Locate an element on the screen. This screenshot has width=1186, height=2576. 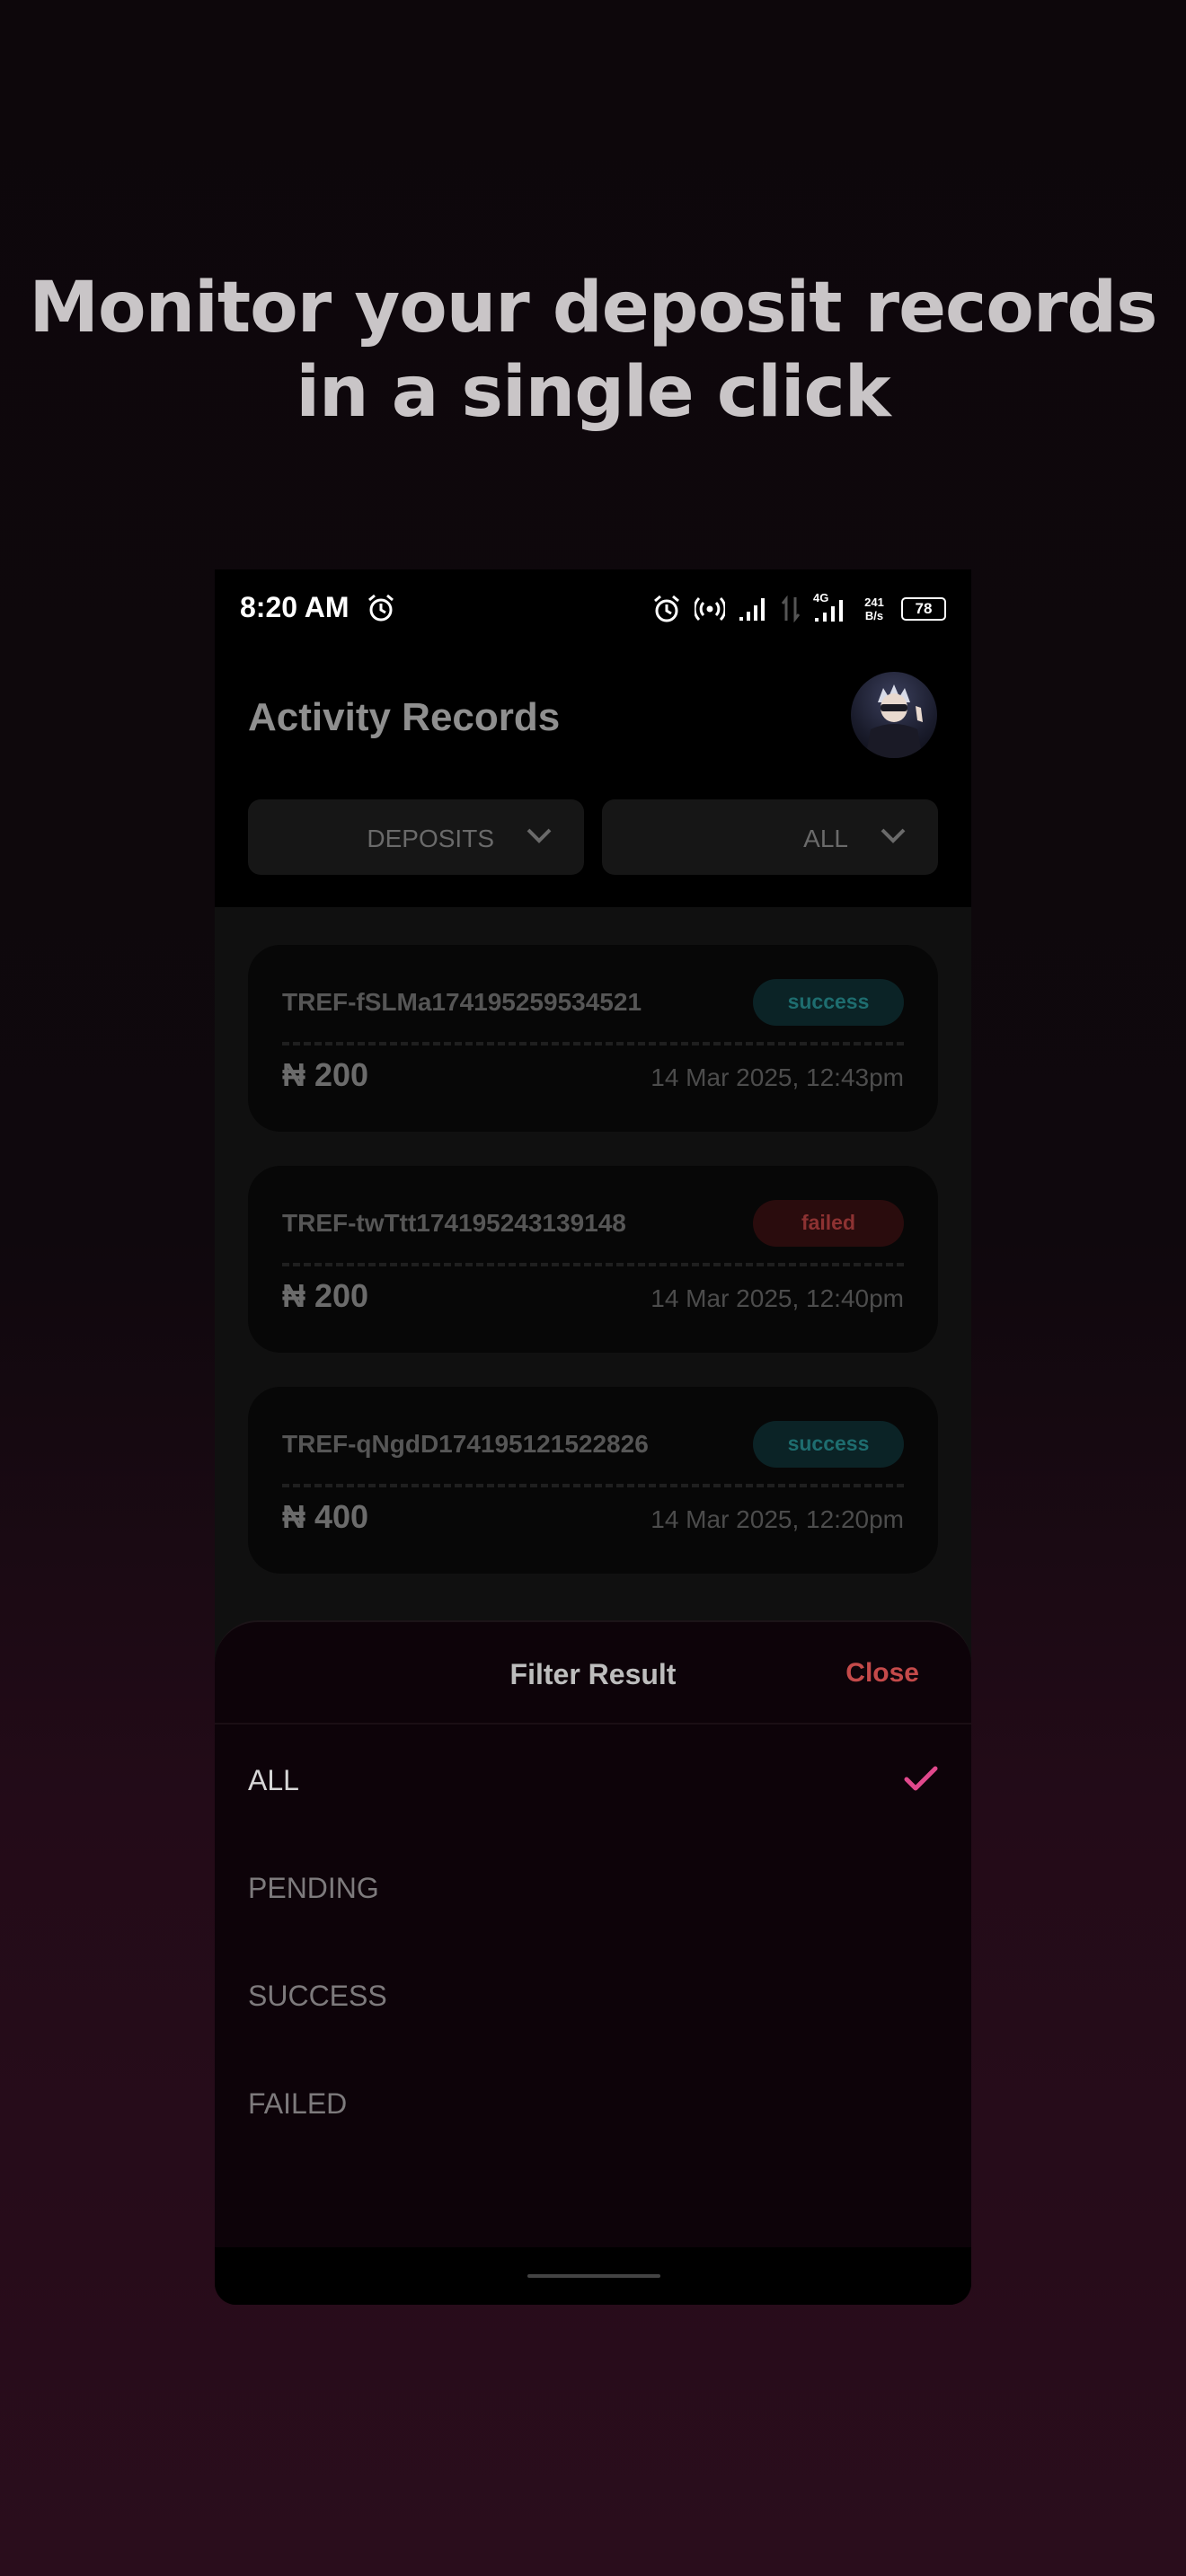
home-indicator is located at coordinates (593, 2276).